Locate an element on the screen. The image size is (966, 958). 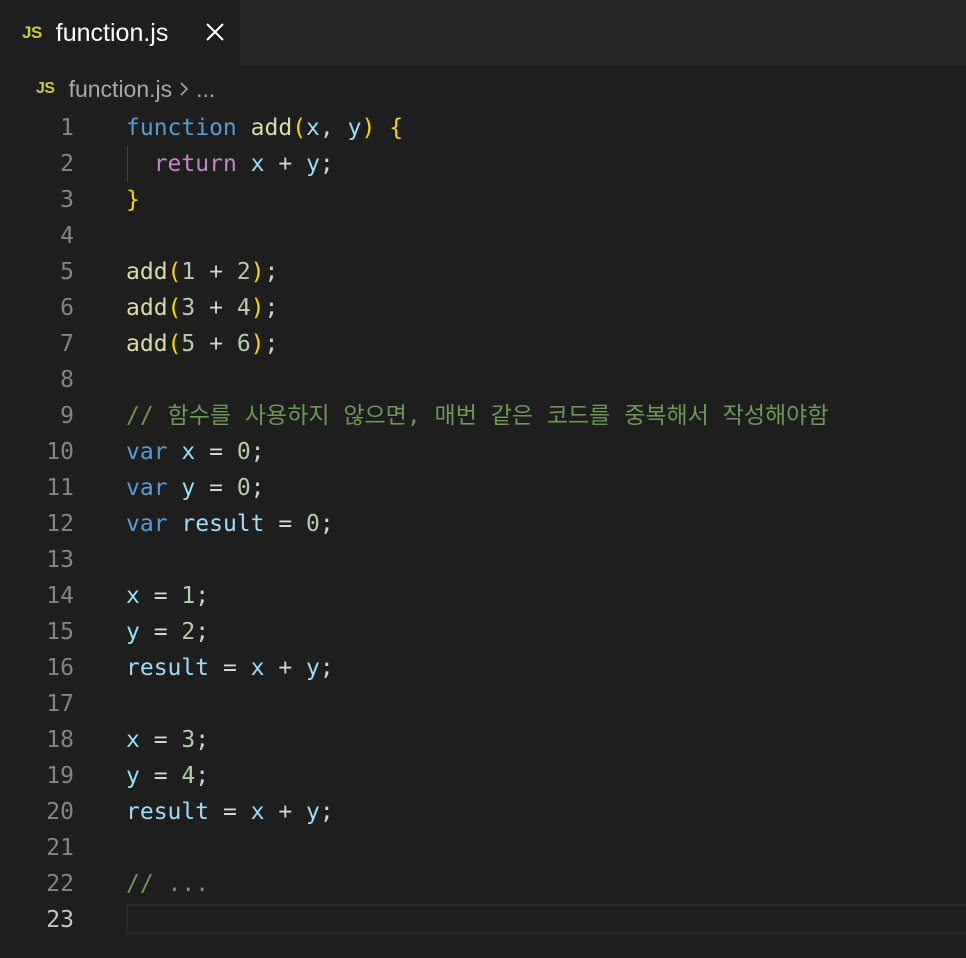
line-number: 15 is located at coordinates (60, 632).